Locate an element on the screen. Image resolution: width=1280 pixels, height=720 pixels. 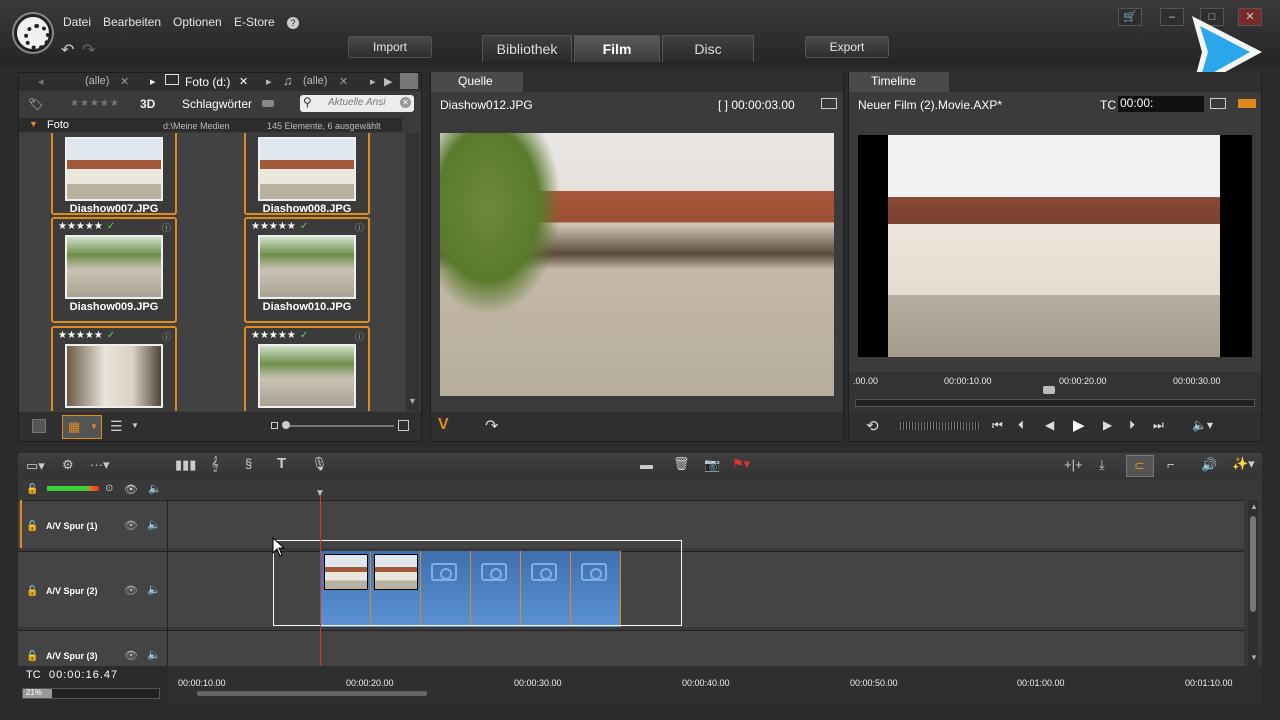
cart-icon: 🛒 is located at coordinates (1130, 17).